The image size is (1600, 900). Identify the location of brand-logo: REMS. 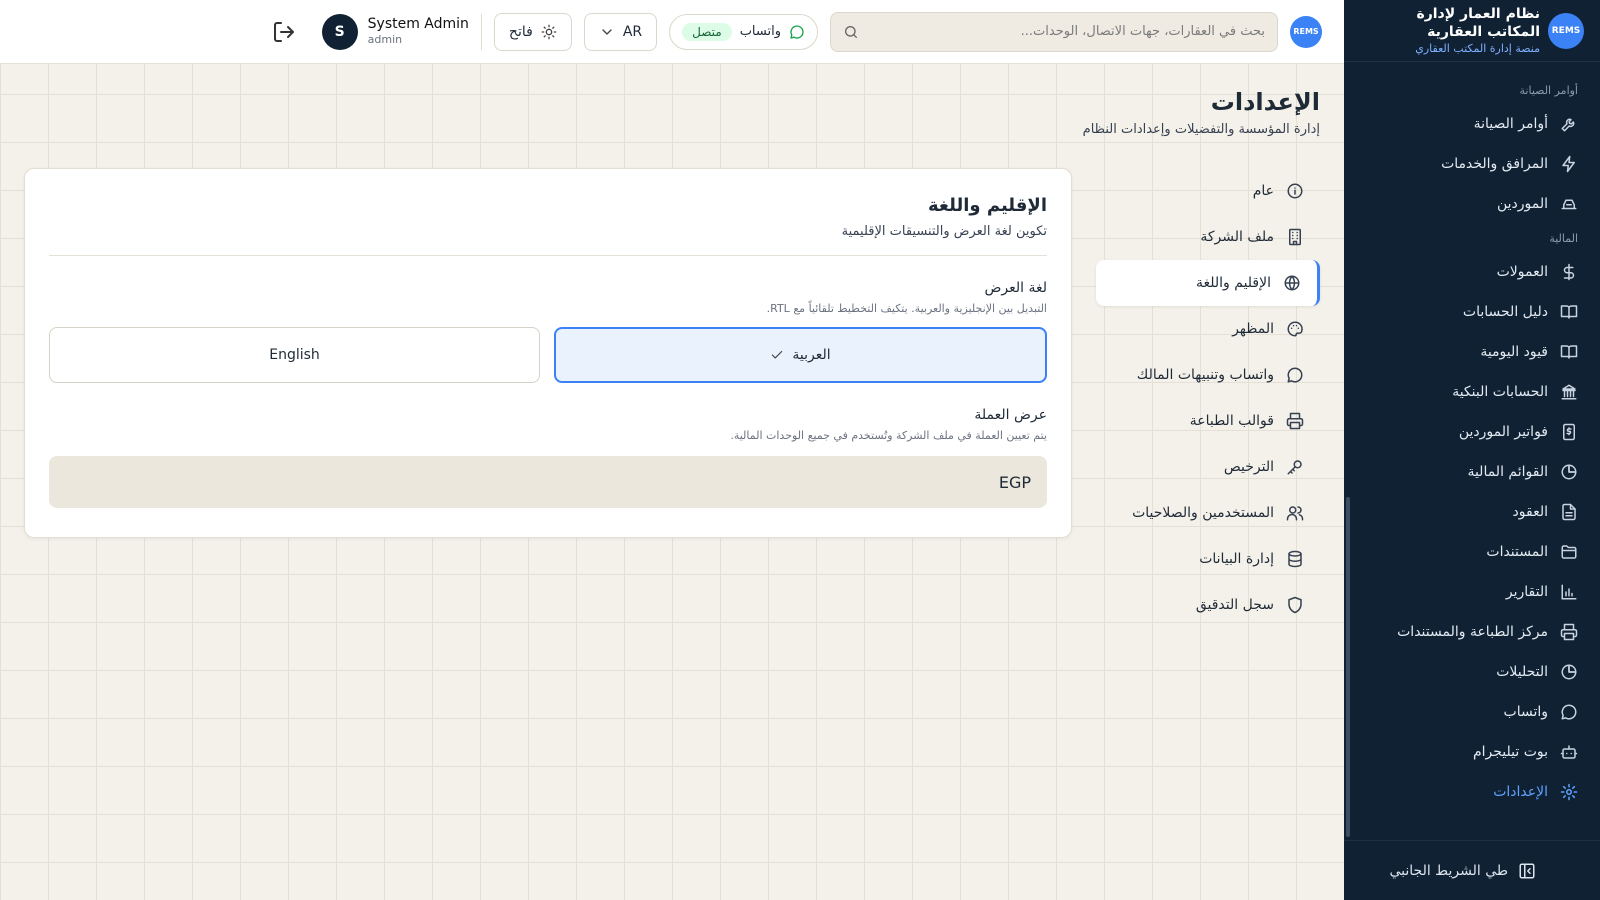
(1566, 30).